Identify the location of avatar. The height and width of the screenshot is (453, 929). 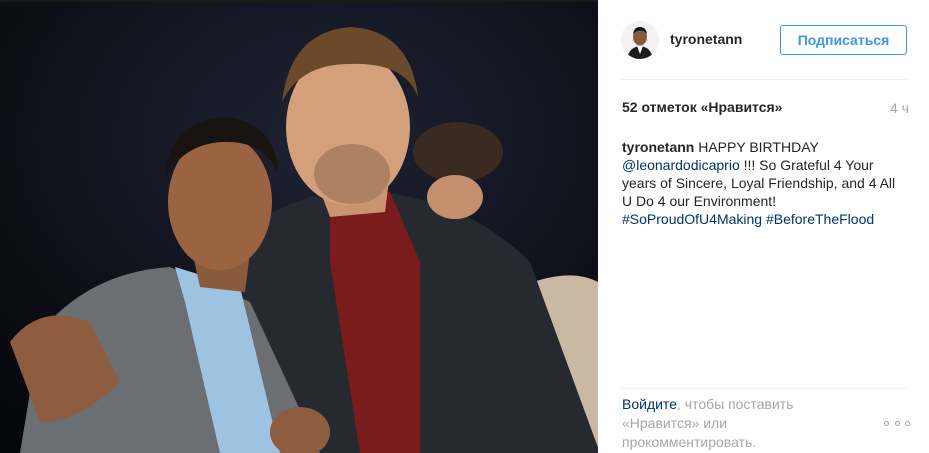
(640, 40).